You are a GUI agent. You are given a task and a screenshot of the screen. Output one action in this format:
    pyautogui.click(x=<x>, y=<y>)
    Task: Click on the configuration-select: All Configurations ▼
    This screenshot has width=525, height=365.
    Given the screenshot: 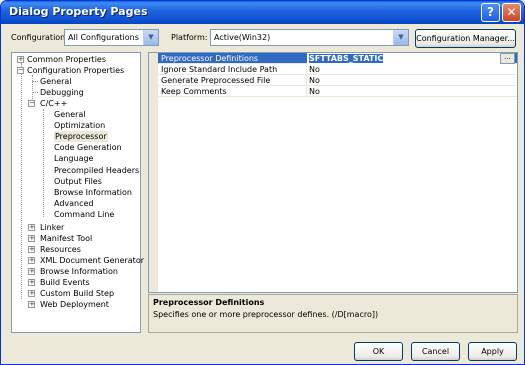 What is the action you would take?
    pyautogui.click(x=111, y=37)
    